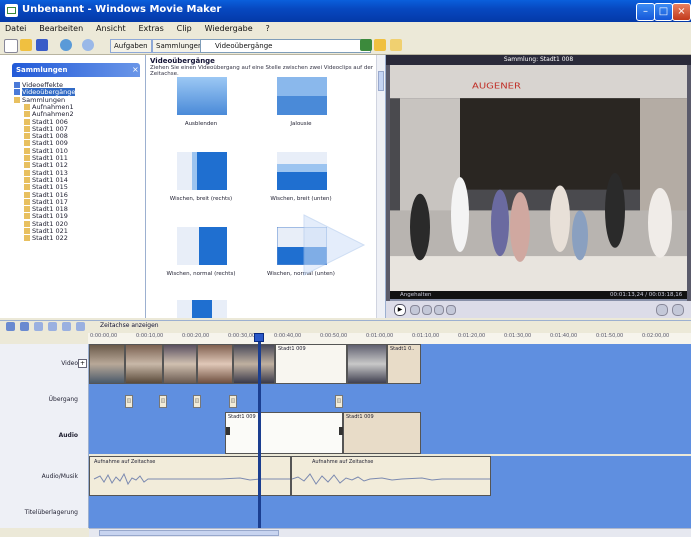  Describe the element at coordinates (662, 310) in the screenshot. I see `split-clip-button` at that location.